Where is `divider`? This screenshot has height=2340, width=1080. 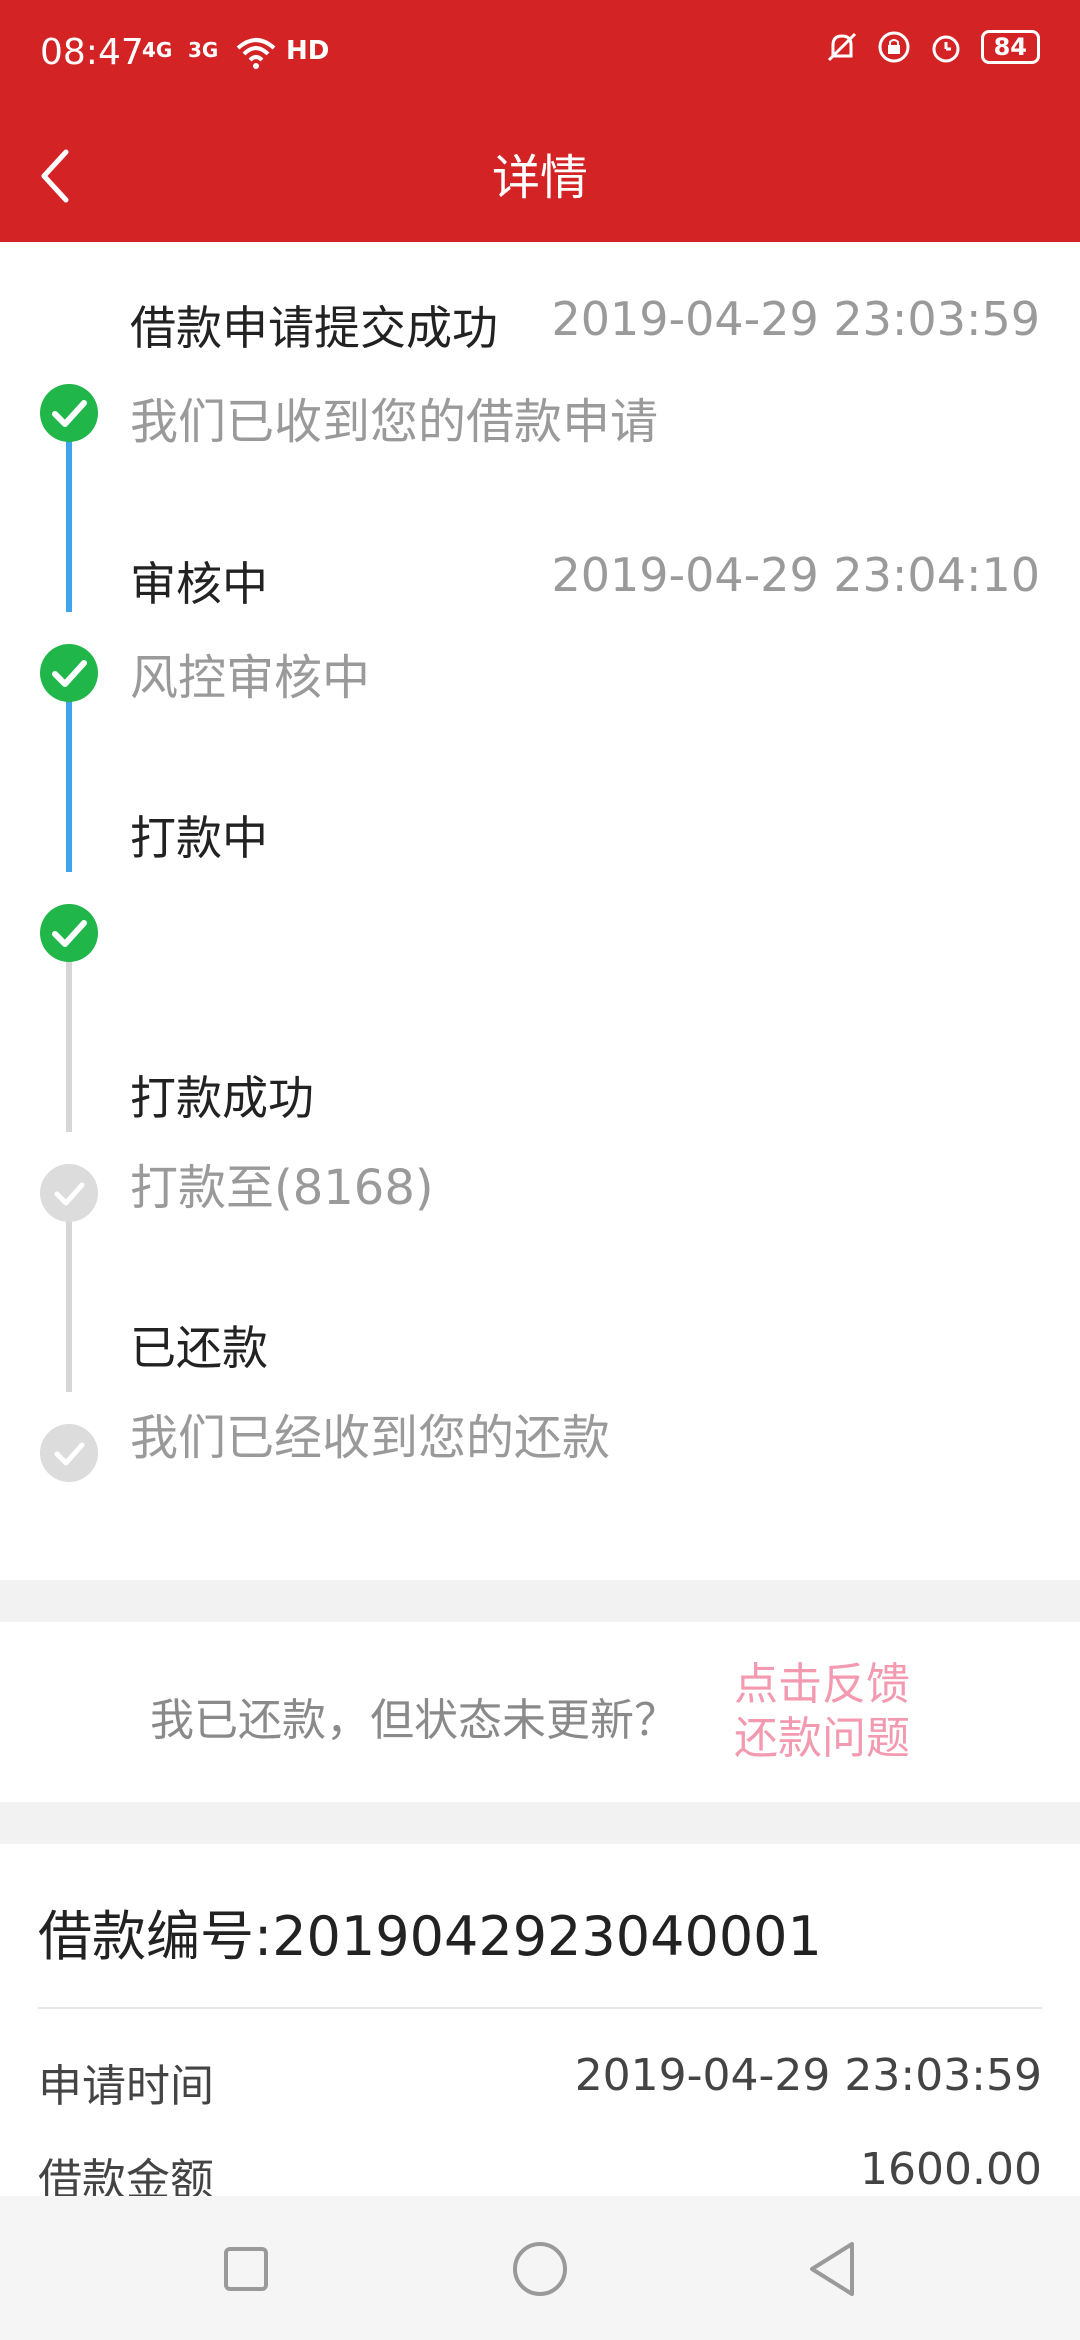
divider is located at coordinates (540, 2008).